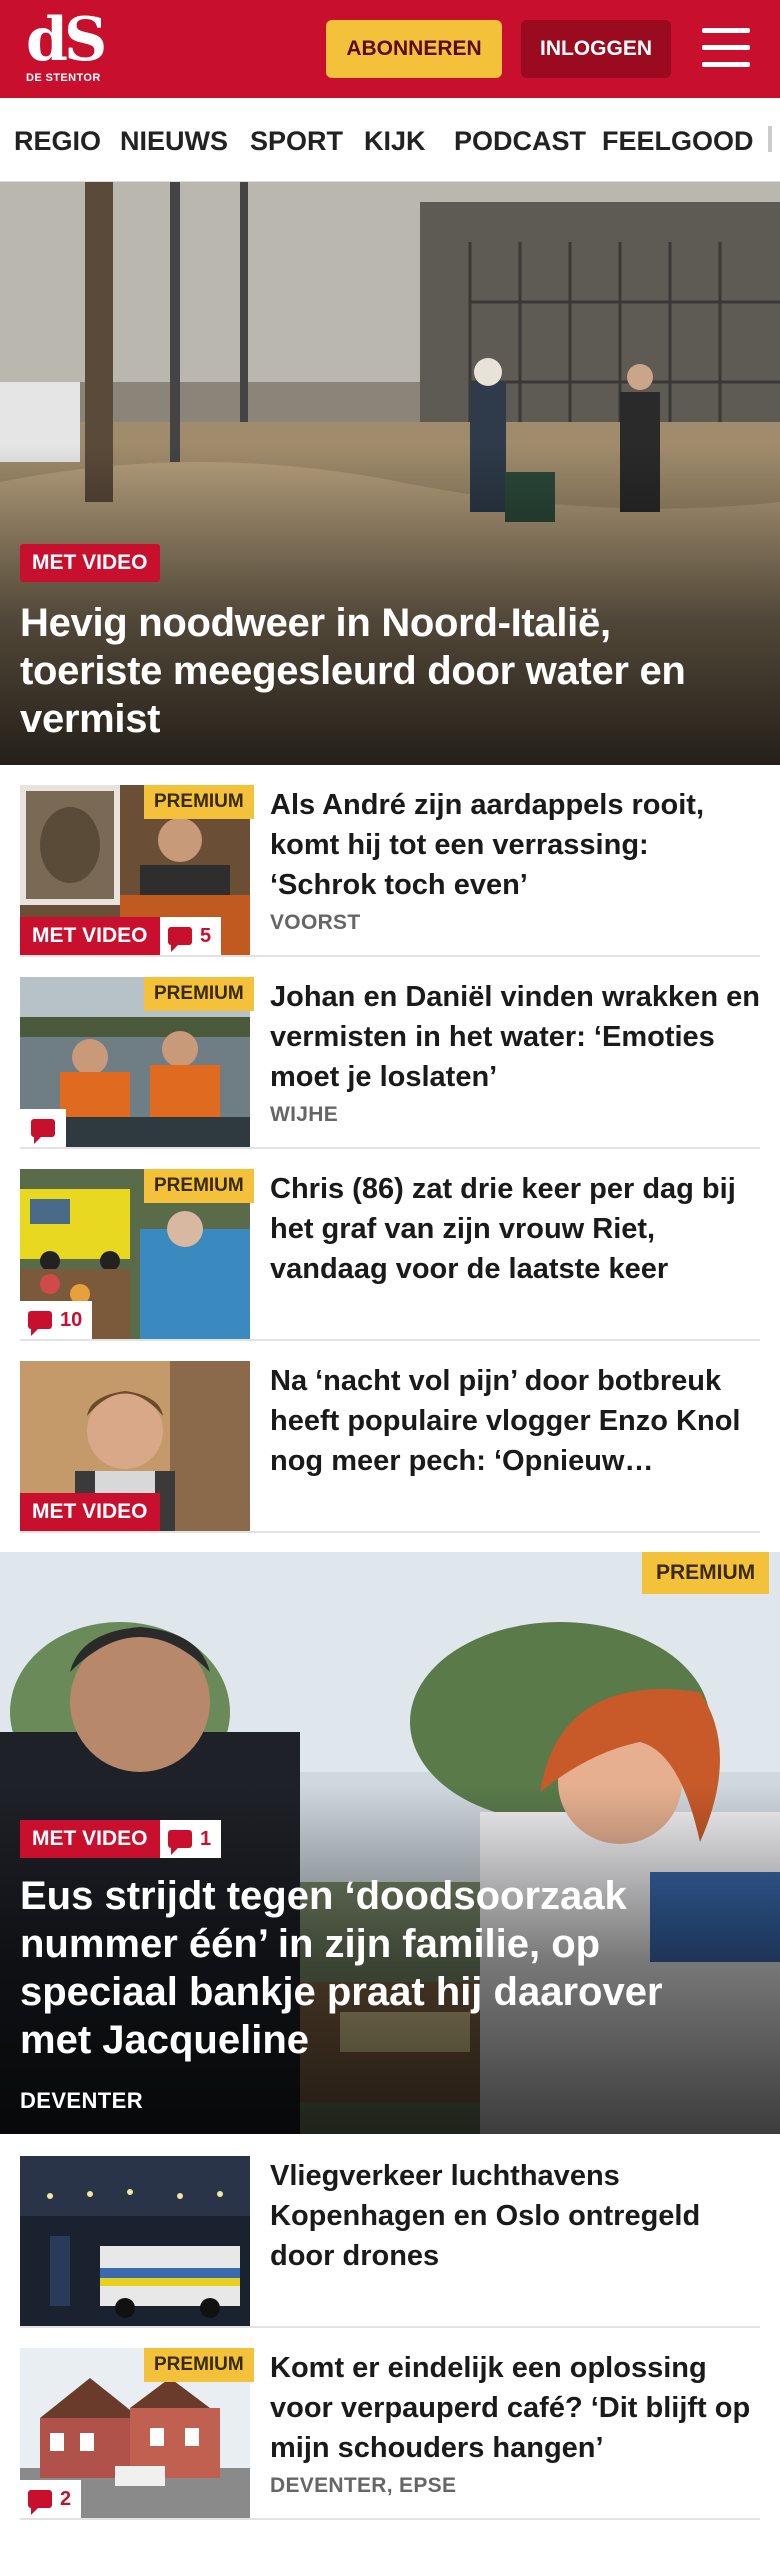 Image resolution: width=780 pixels, height=2560 pixels. What do you see at coordinates (56, 1320) in the screenshot?
I see `comment-count-badge: 10` at bounding box center [56, 1320].